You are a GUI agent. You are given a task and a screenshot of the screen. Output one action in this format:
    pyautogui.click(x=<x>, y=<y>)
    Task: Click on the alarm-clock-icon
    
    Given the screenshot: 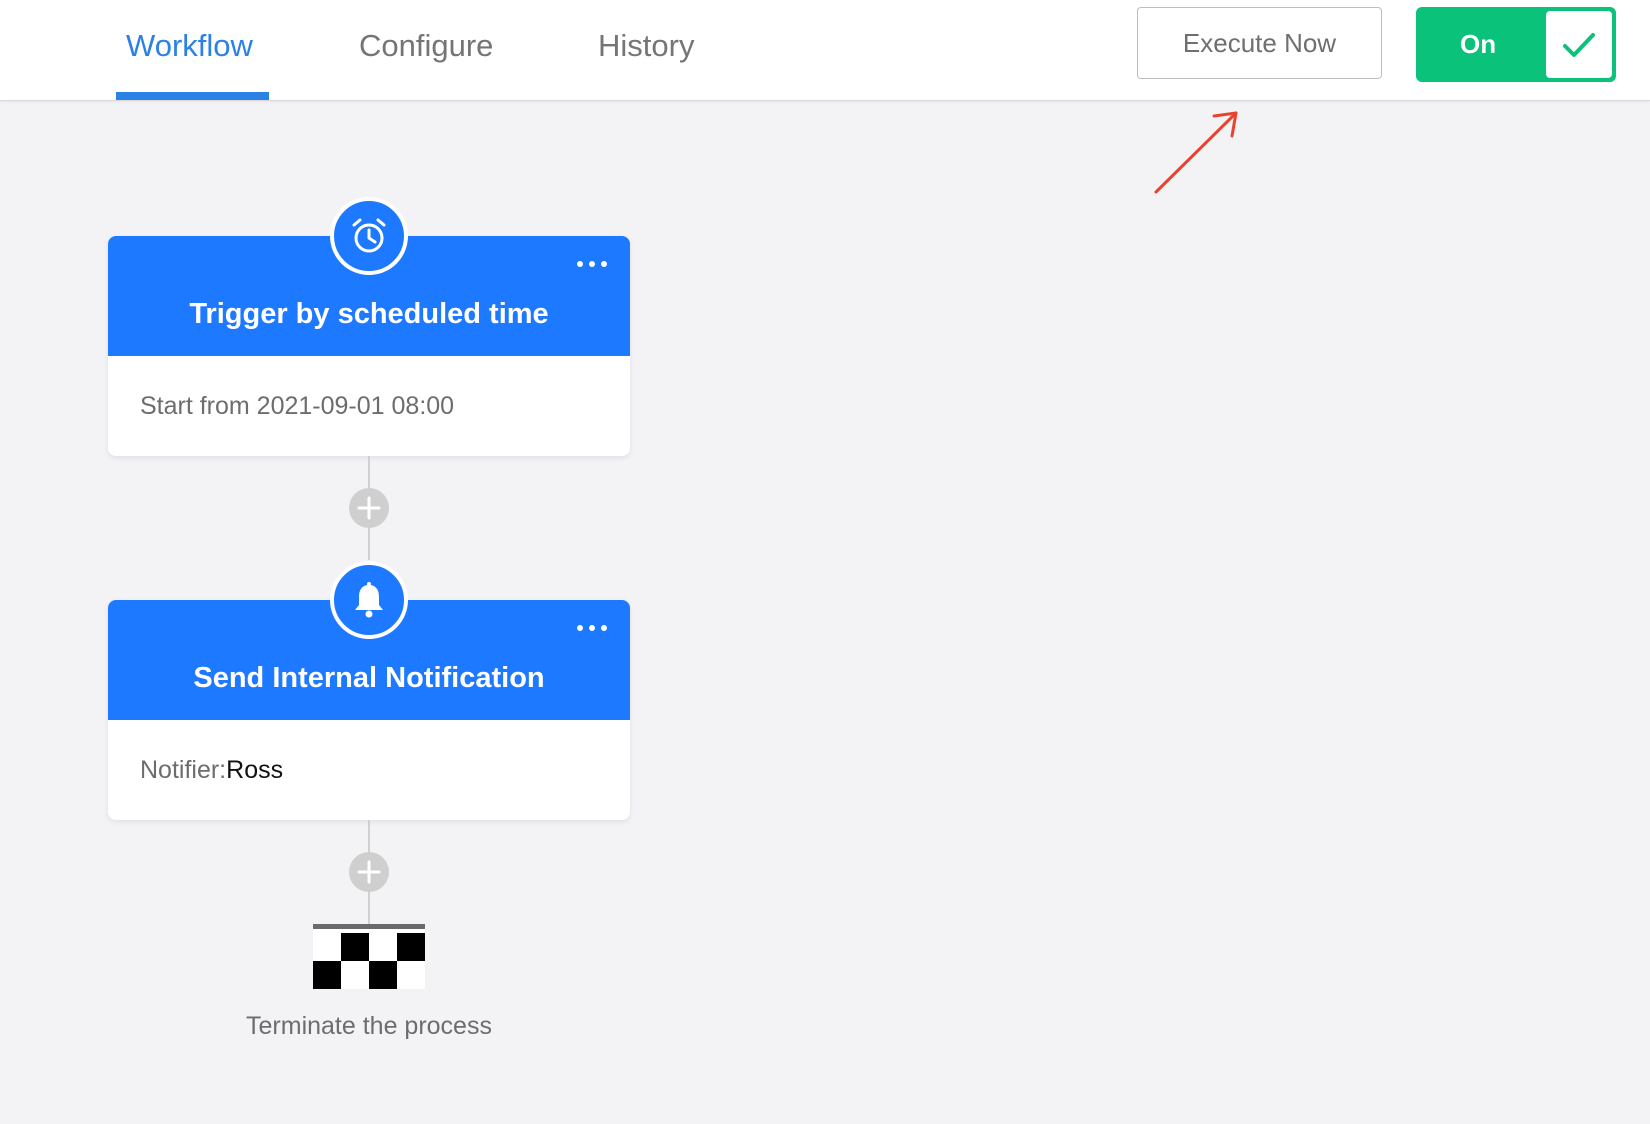 What is the action you would take?
    pyautogui.click(x=369, y=235)
    